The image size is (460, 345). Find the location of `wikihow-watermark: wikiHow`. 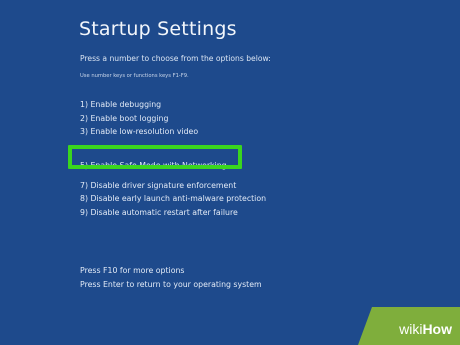

wikihow-watermark: wikiHow is located at coordinates (409, 326).